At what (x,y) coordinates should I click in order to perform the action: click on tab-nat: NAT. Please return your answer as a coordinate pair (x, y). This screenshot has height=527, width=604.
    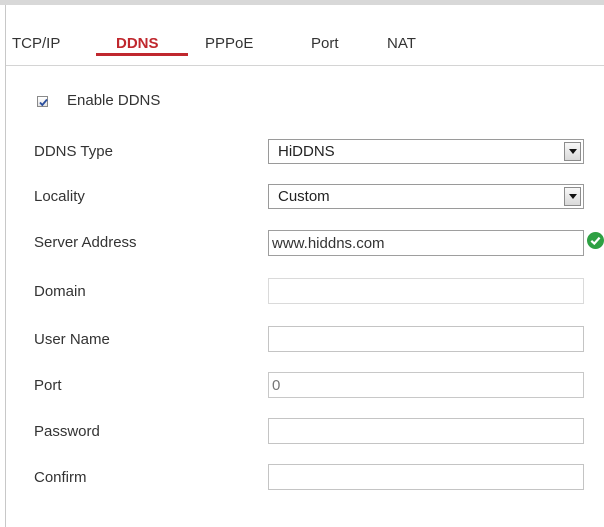
    Looking at the image, I should click on (401, 43).